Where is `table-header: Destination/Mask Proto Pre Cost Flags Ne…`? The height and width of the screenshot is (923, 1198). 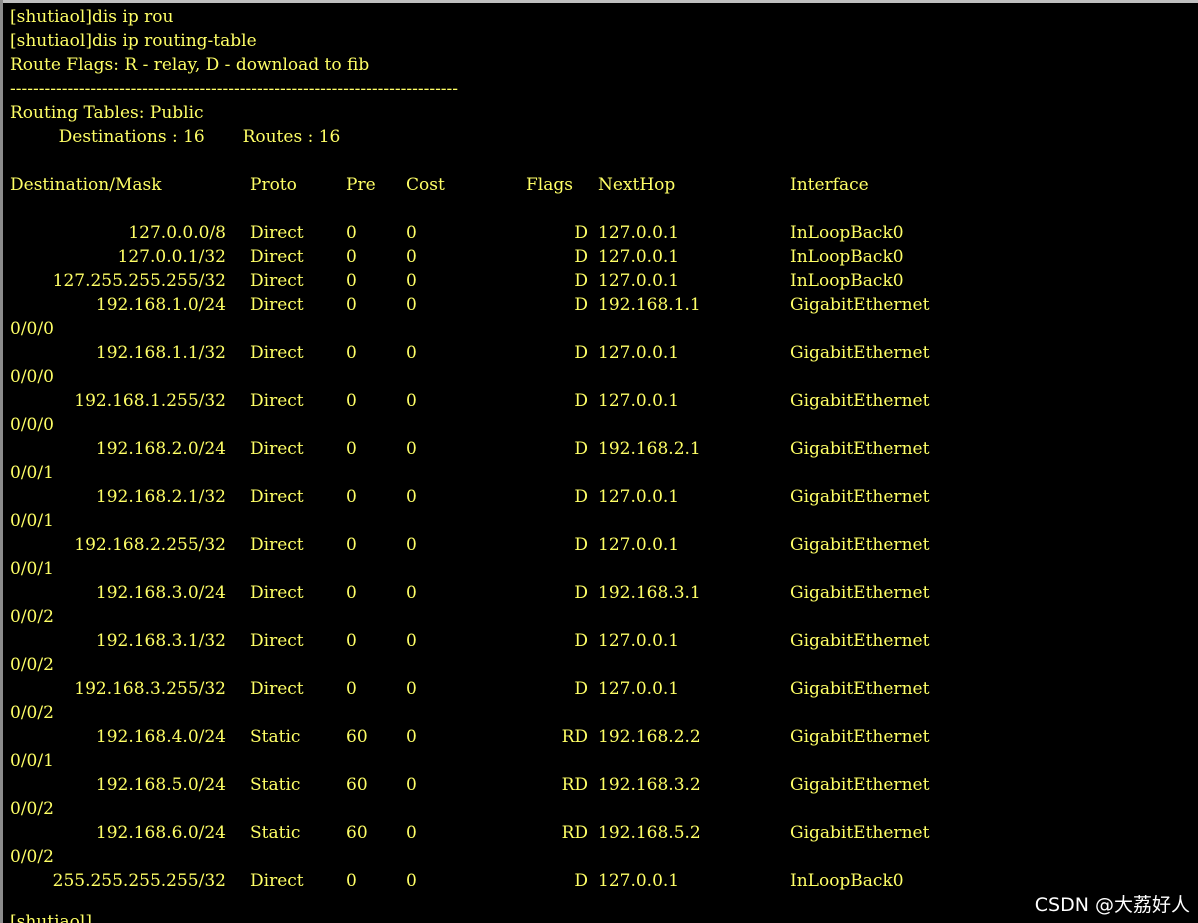 table-header: Destination/Mask Proto Pre Cost Flags Ne… is located at coordinates (600, 185).